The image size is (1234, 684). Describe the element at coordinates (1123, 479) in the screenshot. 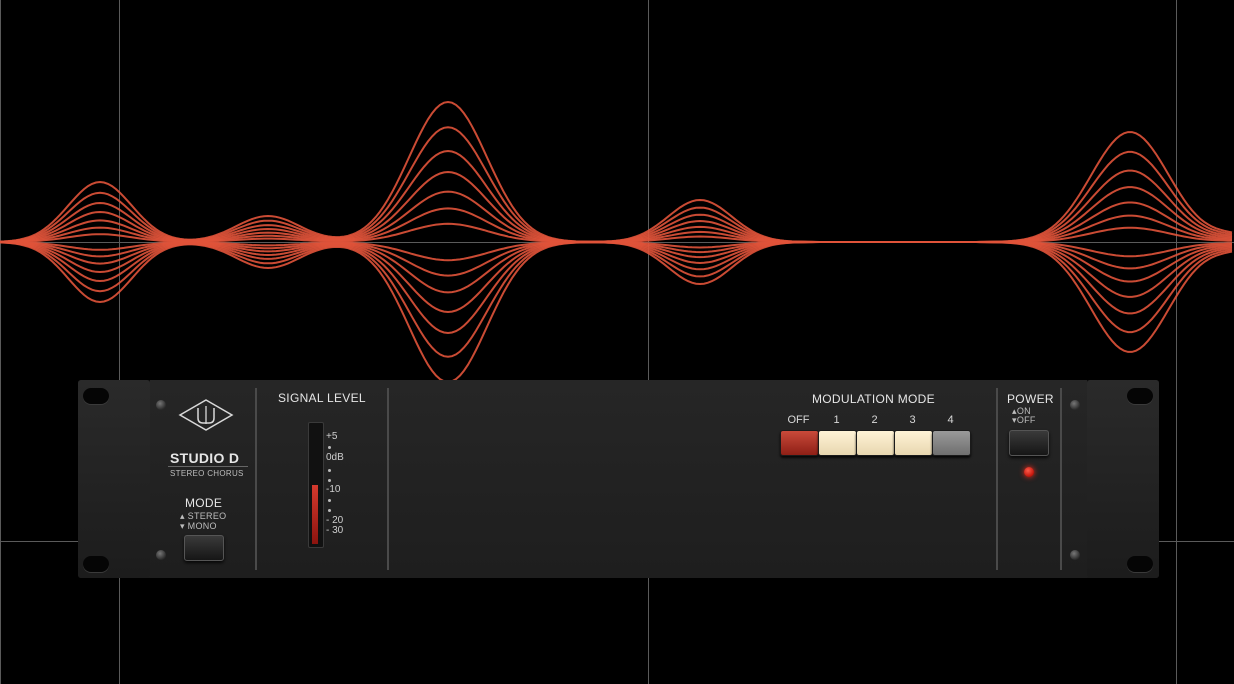

I see `rack-ear-right` at that location.